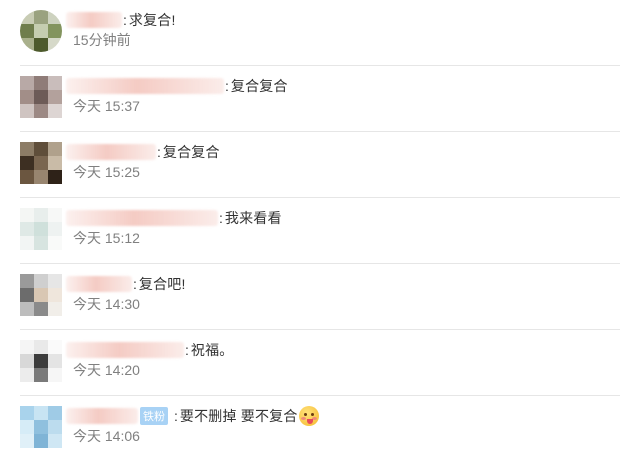  I want to click on comment-text: 祝福。, so click(212, 350).